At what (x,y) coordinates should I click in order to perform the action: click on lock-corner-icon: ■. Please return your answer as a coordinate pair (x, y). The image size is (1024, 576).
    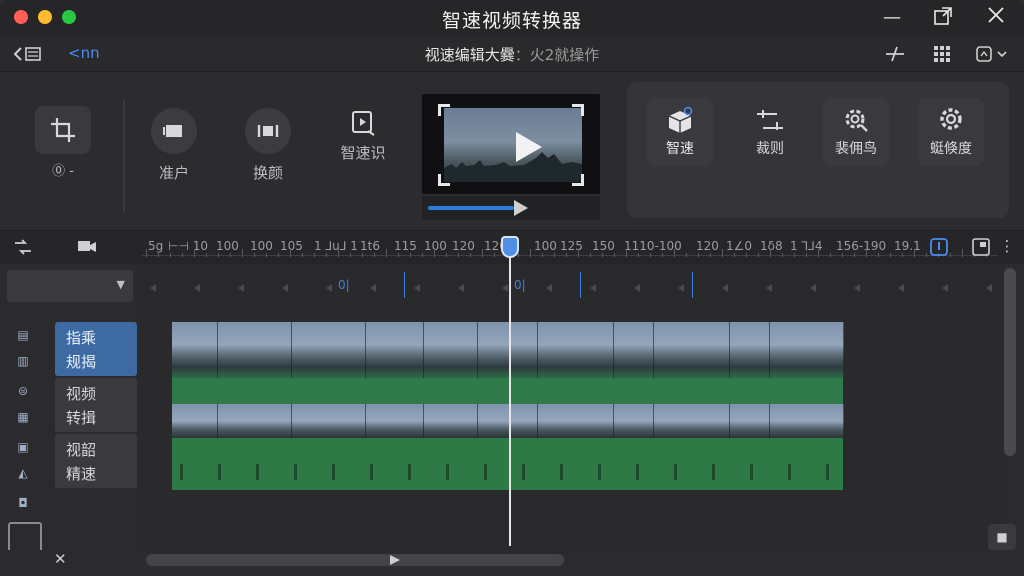
    Looking at the image, I should click on (1002, 537).